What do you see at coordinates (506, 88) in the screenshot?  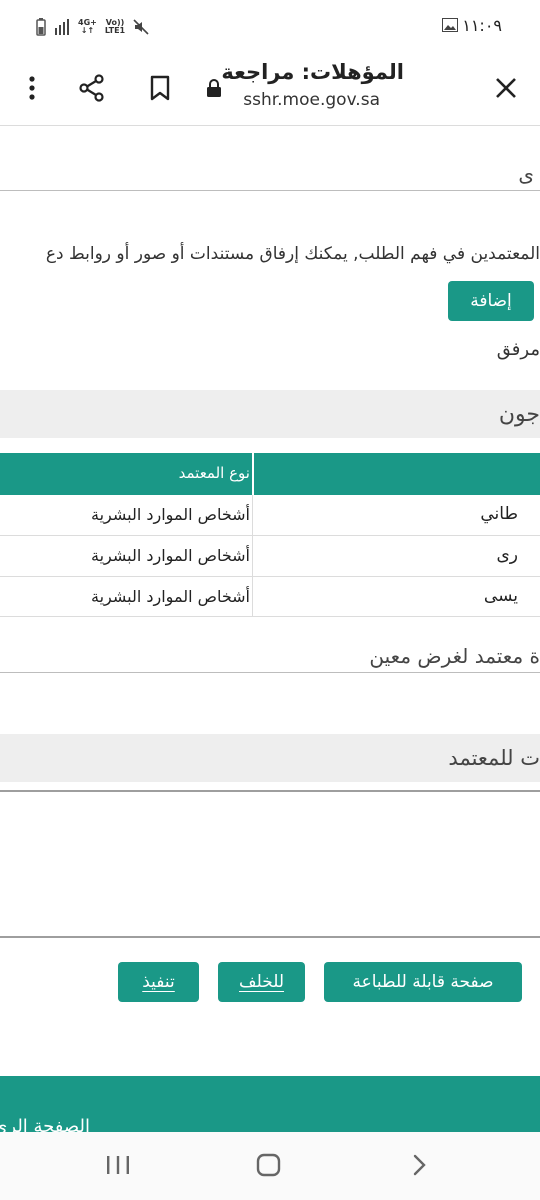 I see `close-icon` at bounding box center [506, 88].